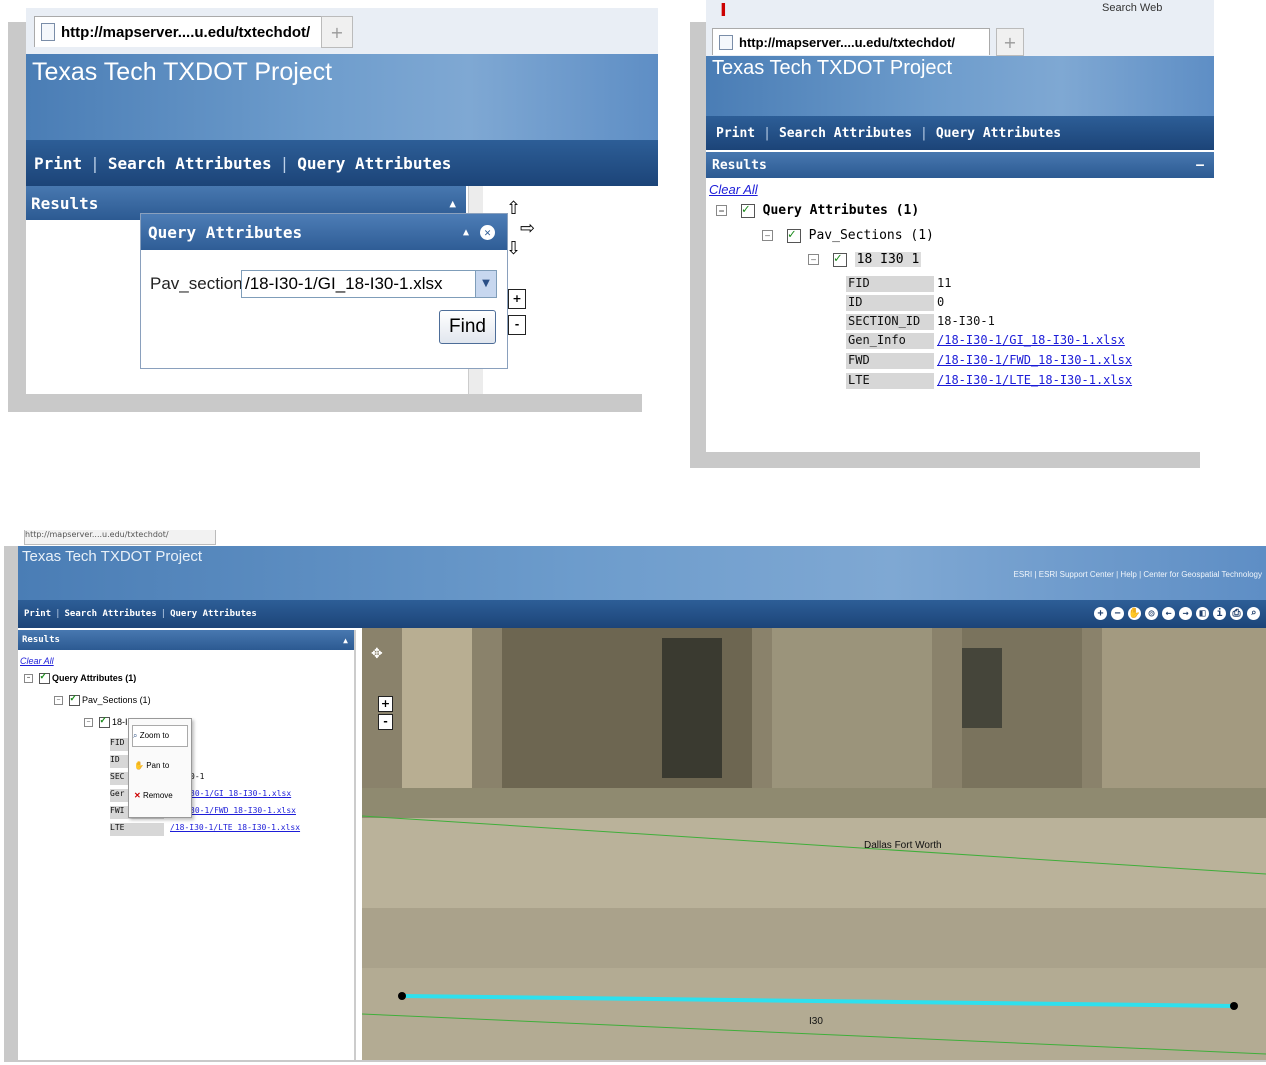  Describe the element at coordinates (153, 795) in the screenshot. I see `menu-item-remove: ✕ Remove` at that location.